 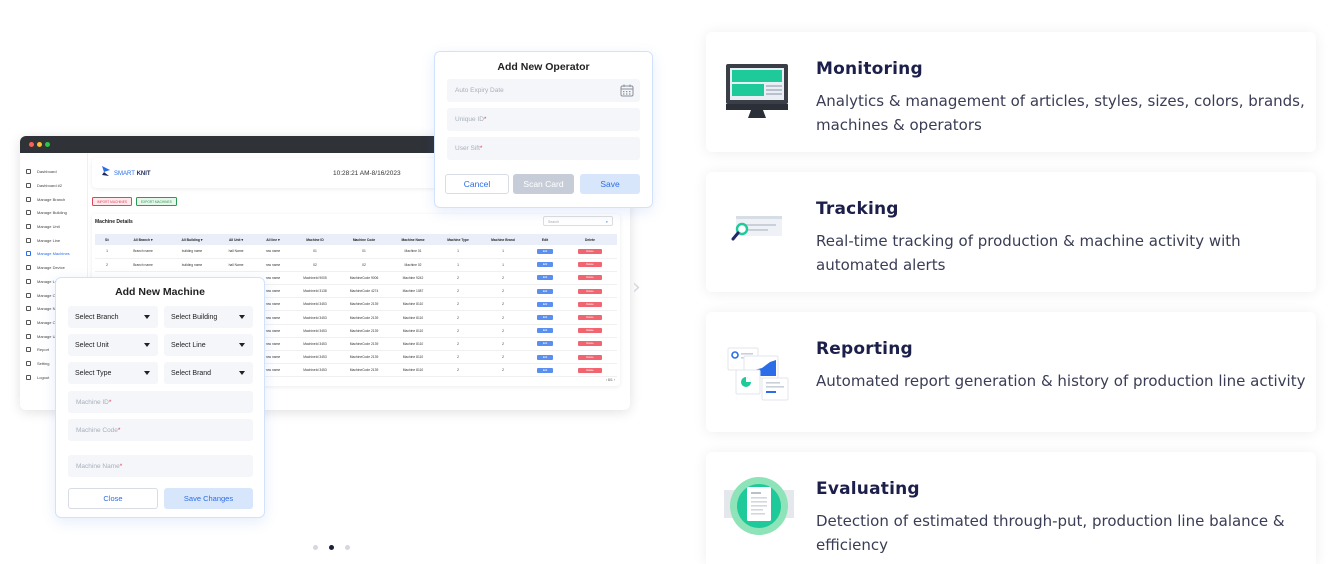 What do you see at coordinates (543, 148) in the screenshot?
I see `user-shift-field: User Sift *` at bounding box center [543, 148].